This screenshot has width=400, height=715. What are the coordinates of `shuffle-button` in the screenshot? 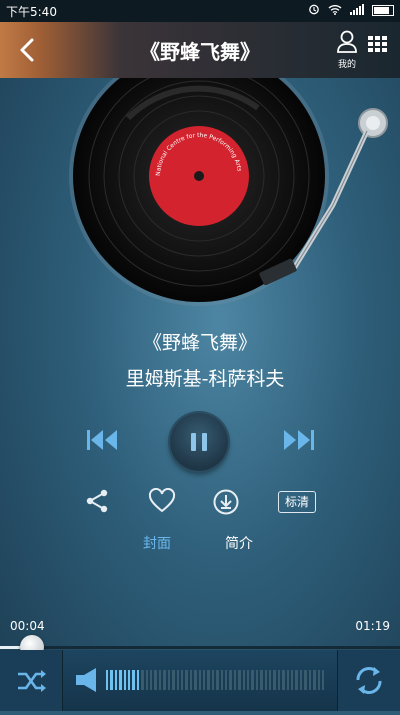 It's located at (31, 680).